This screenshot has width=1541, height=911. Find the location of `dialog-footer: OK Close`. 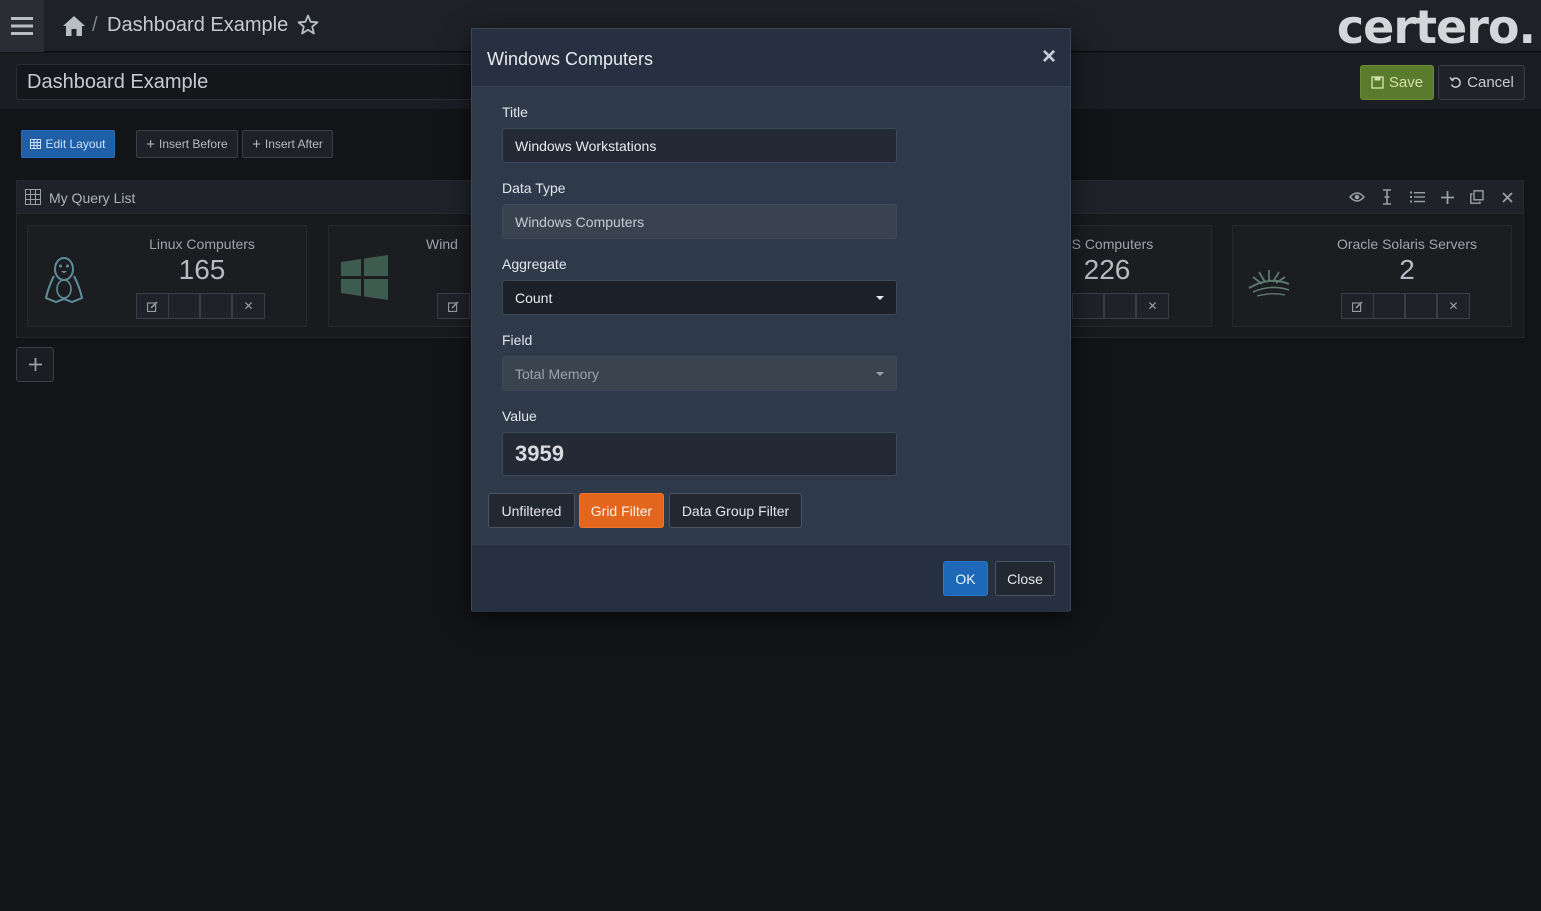

dialog-footer: OK Close is located at coordinates (771, 578).